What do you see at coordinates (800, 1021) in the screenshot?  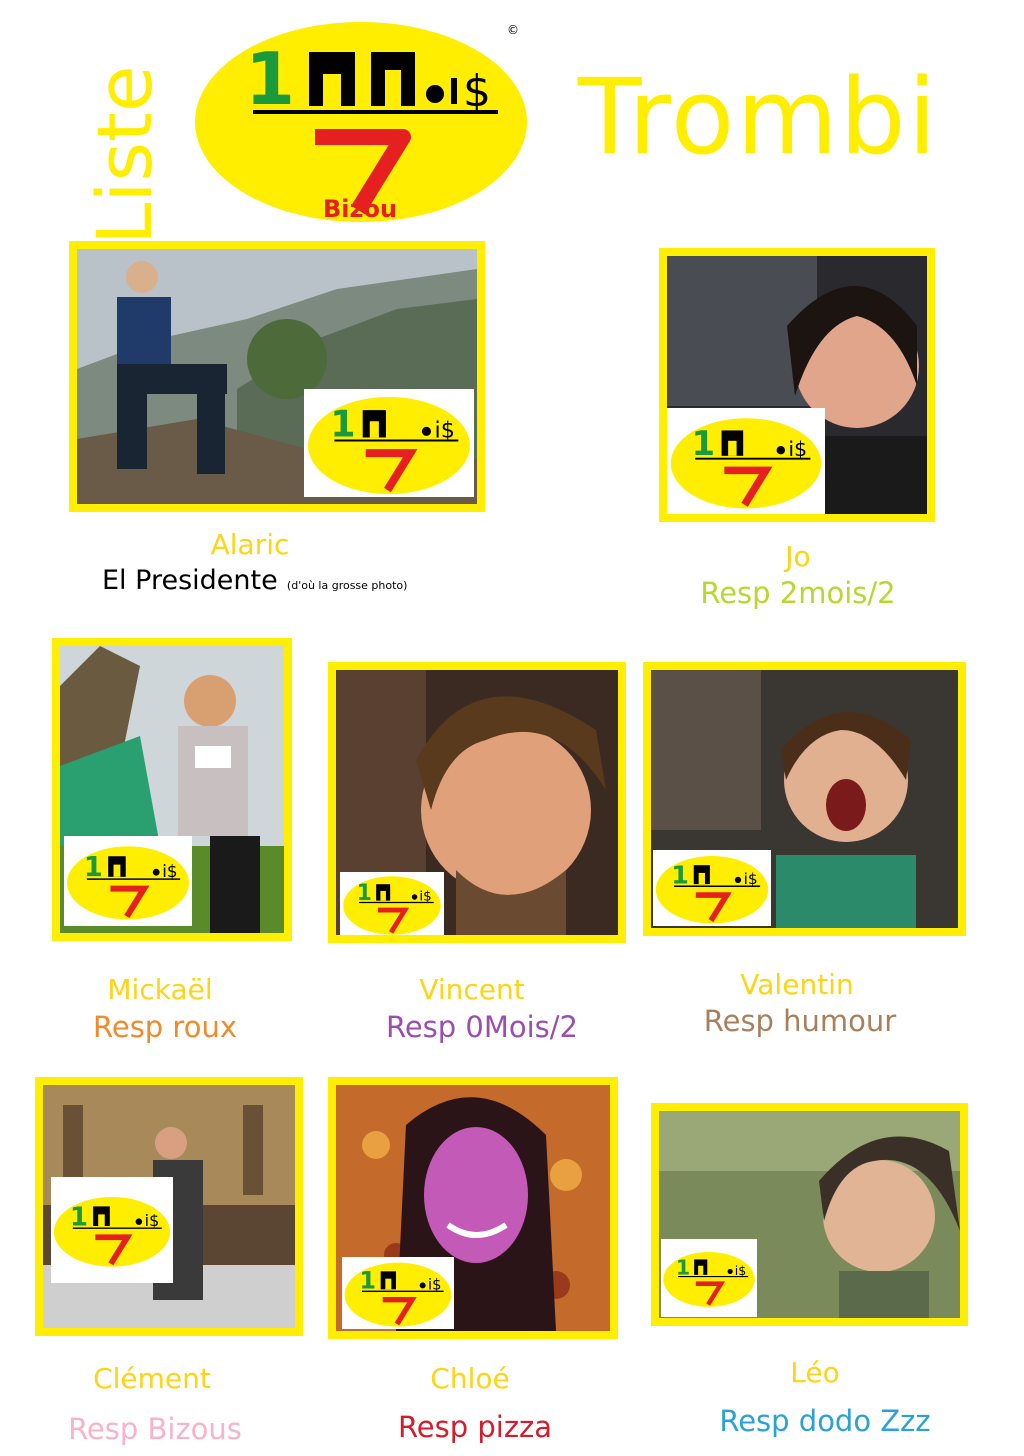 I see `member-role-valentin: Resp humour` at bounding box center [800, 1021].